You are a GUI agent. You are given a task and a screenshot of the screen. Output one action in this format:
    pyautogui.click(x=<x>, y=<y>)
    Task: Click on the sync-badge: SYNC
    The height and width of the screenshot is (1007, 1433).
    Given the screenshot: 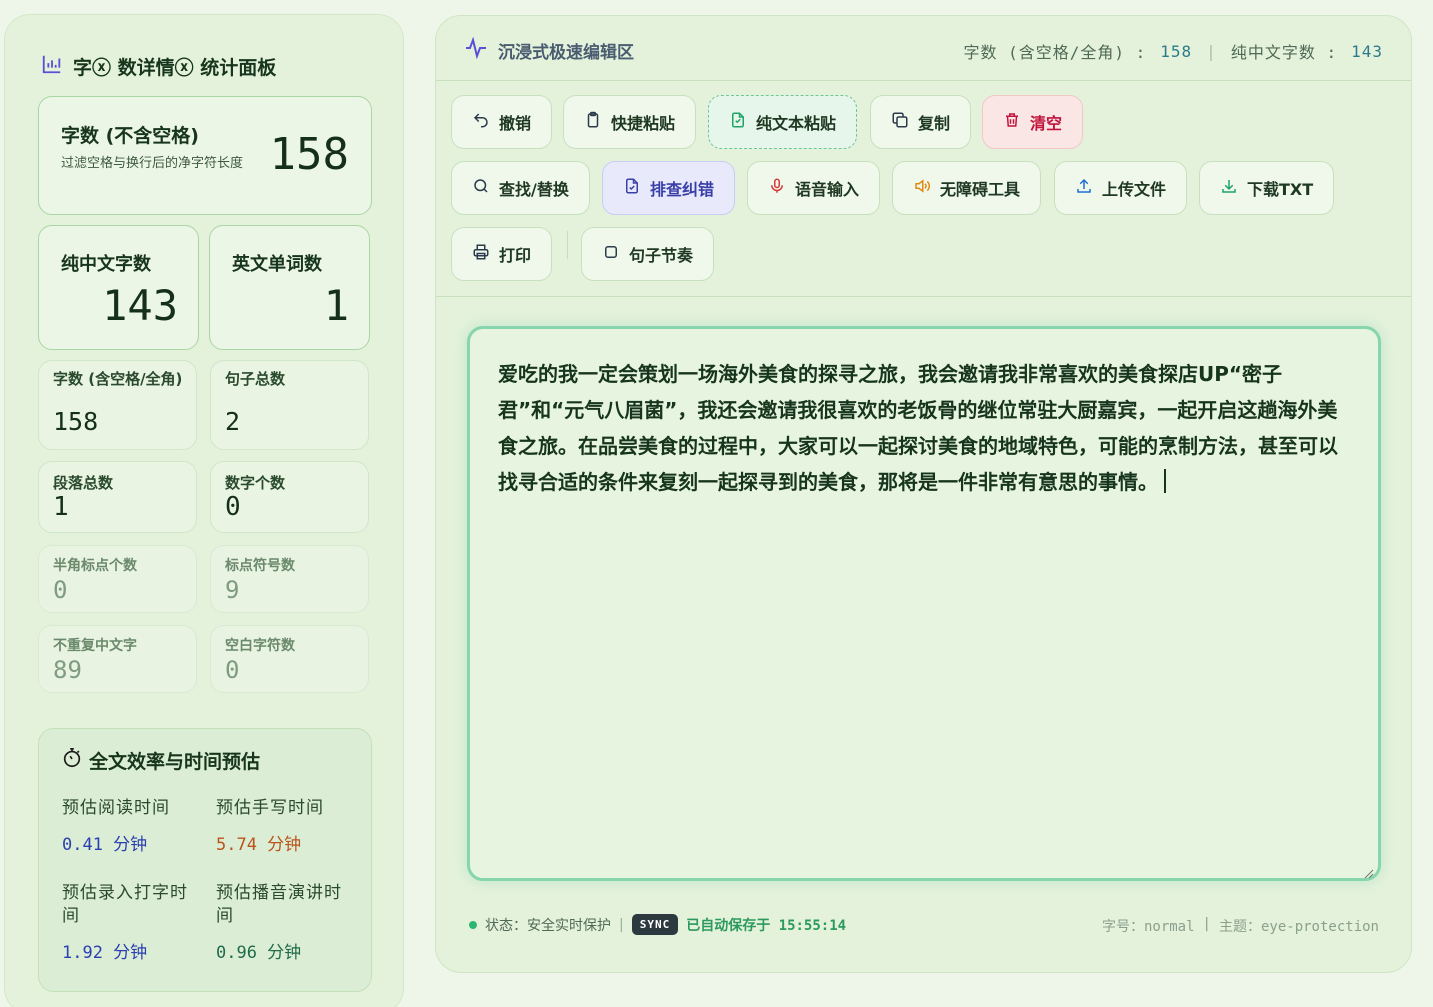 What is the action you would take?
    pyautogui.click(x=655, y=924)
    